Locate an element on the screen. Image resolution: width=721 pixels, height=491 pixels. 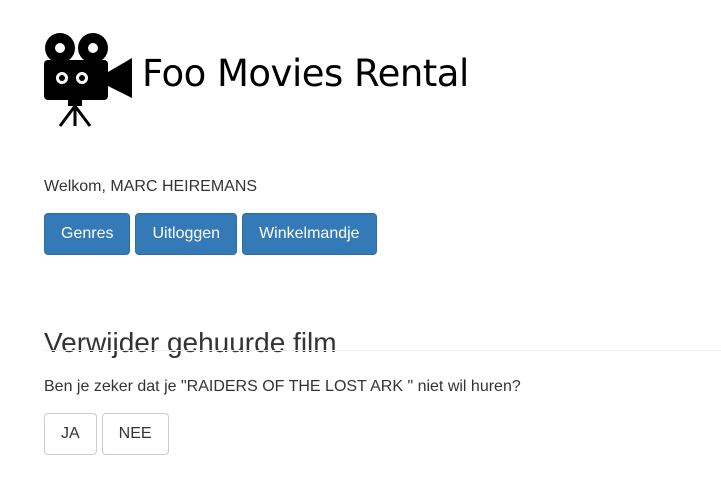
logout-button: Uitloggen is located at coordinates (186, 234).